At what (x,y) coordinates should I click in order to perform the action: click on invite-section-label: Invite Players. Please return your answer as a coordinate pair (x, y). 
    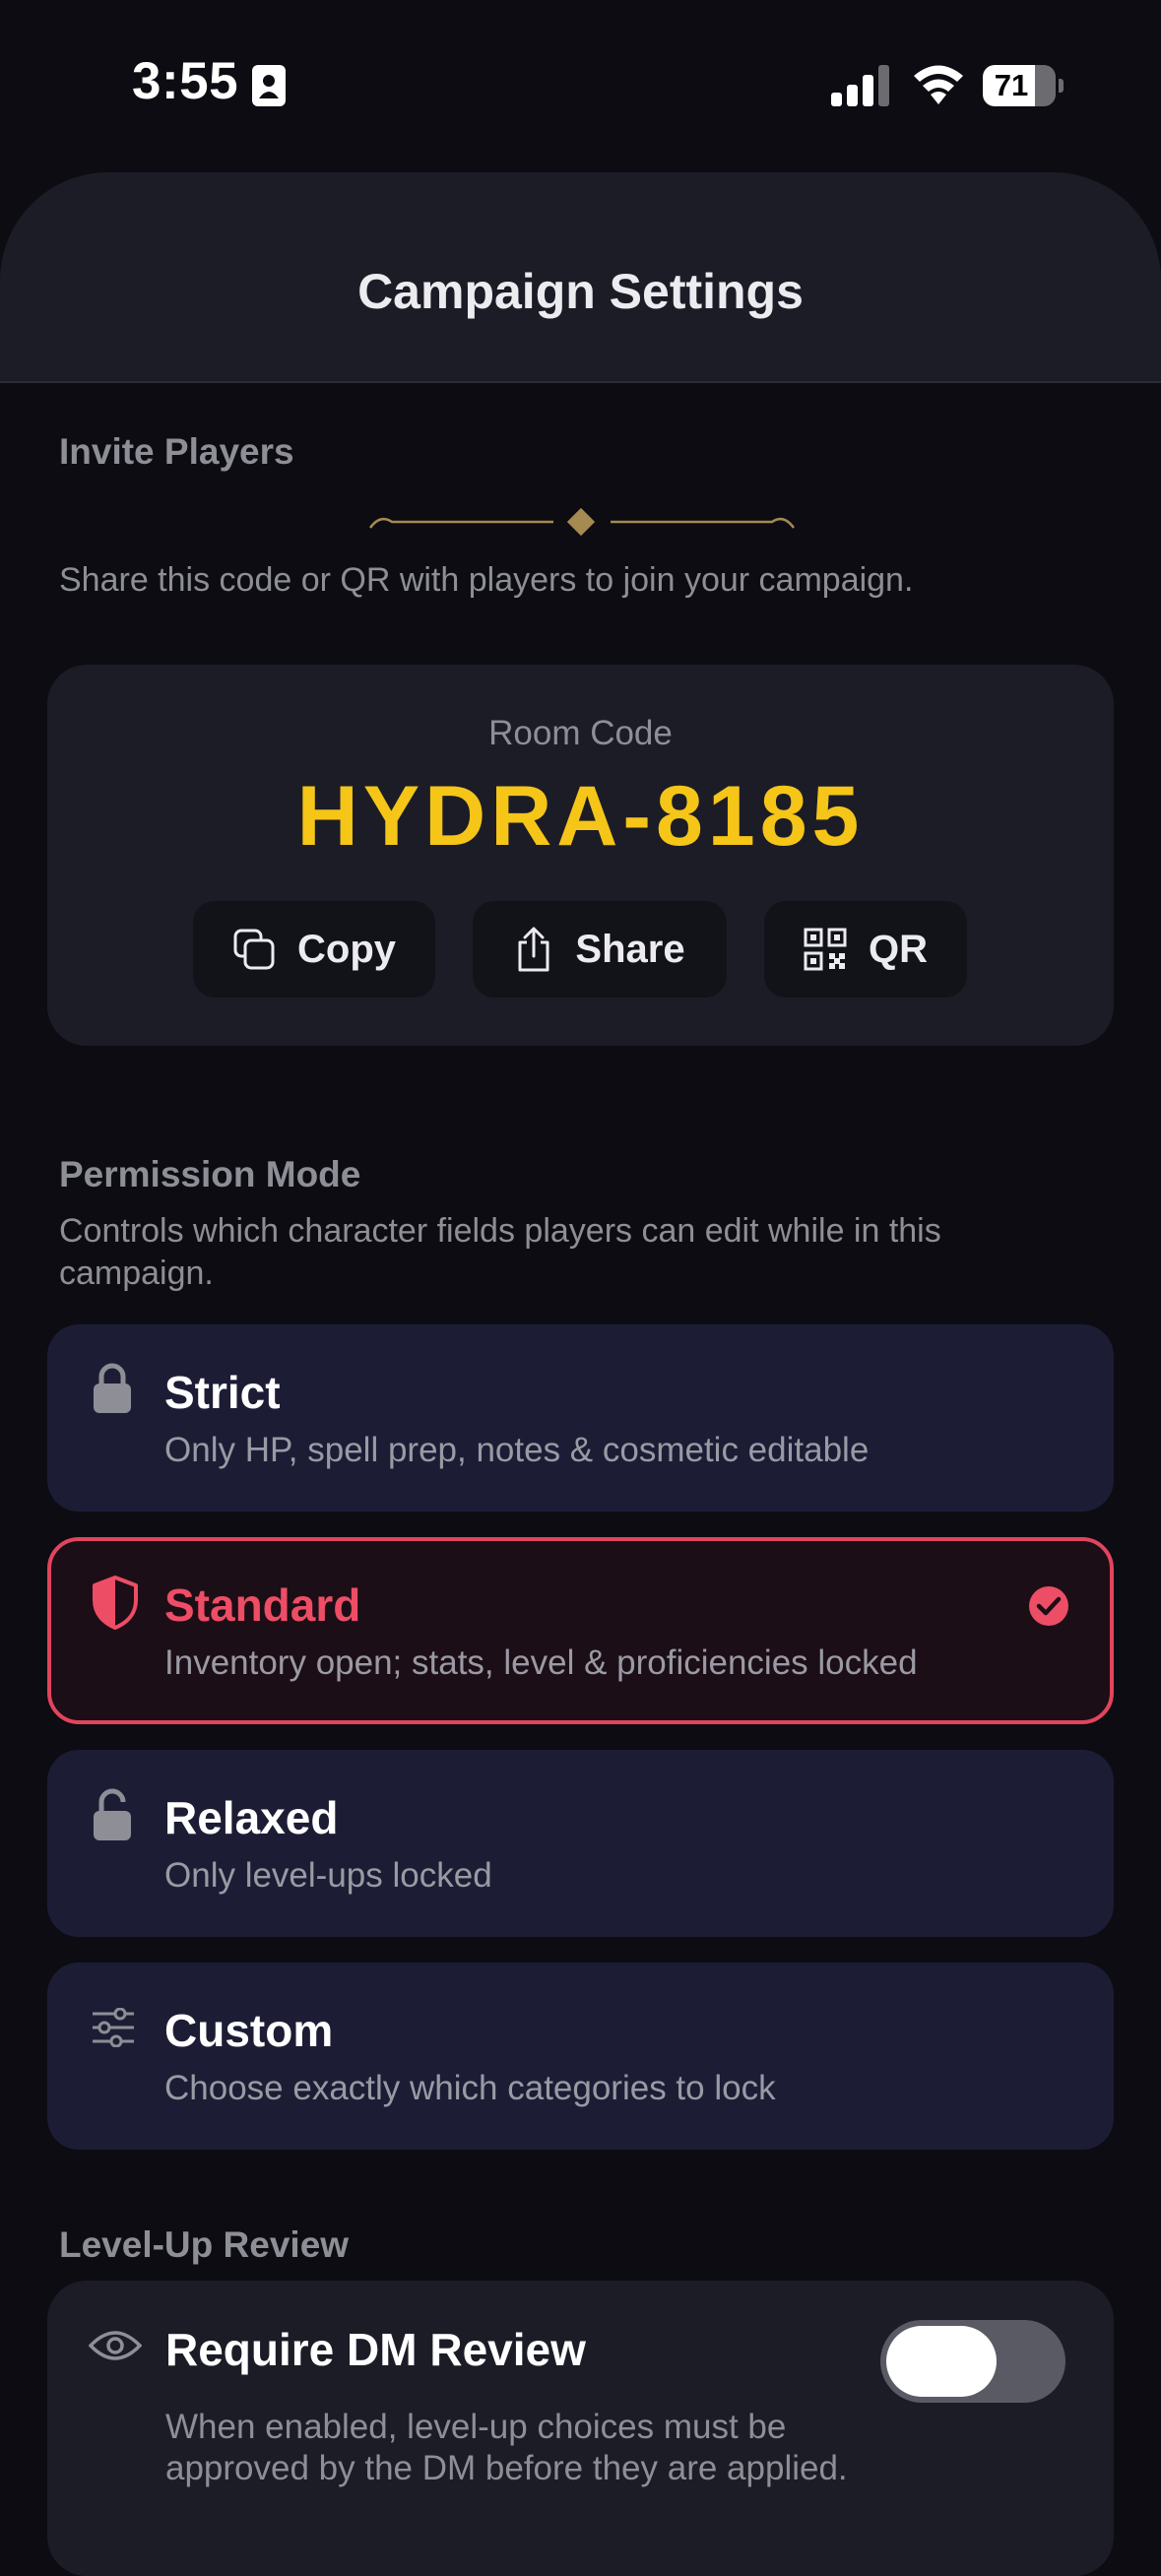
    Looking at the image, I should click on (176, 451).